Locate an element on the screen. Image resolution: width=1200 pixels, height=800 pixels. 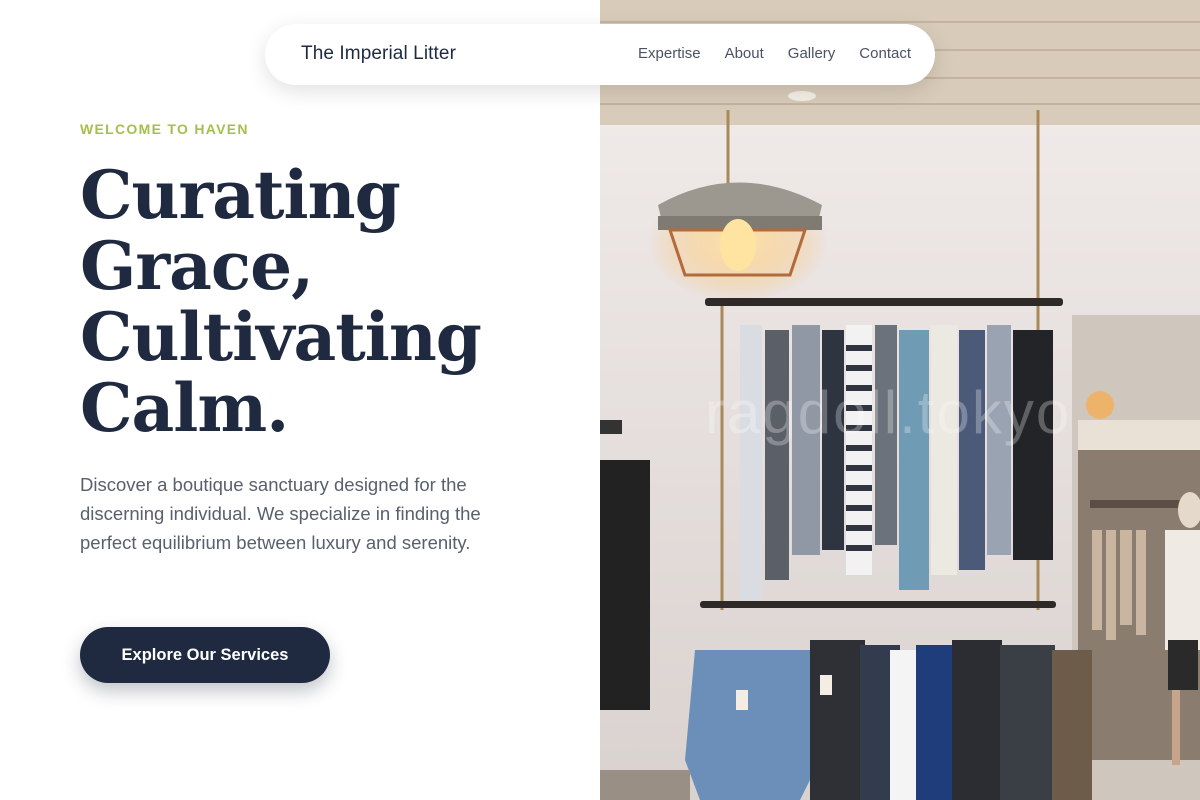
brand-logo-text: The Imperial Litter is located at coordinates (378, 54).